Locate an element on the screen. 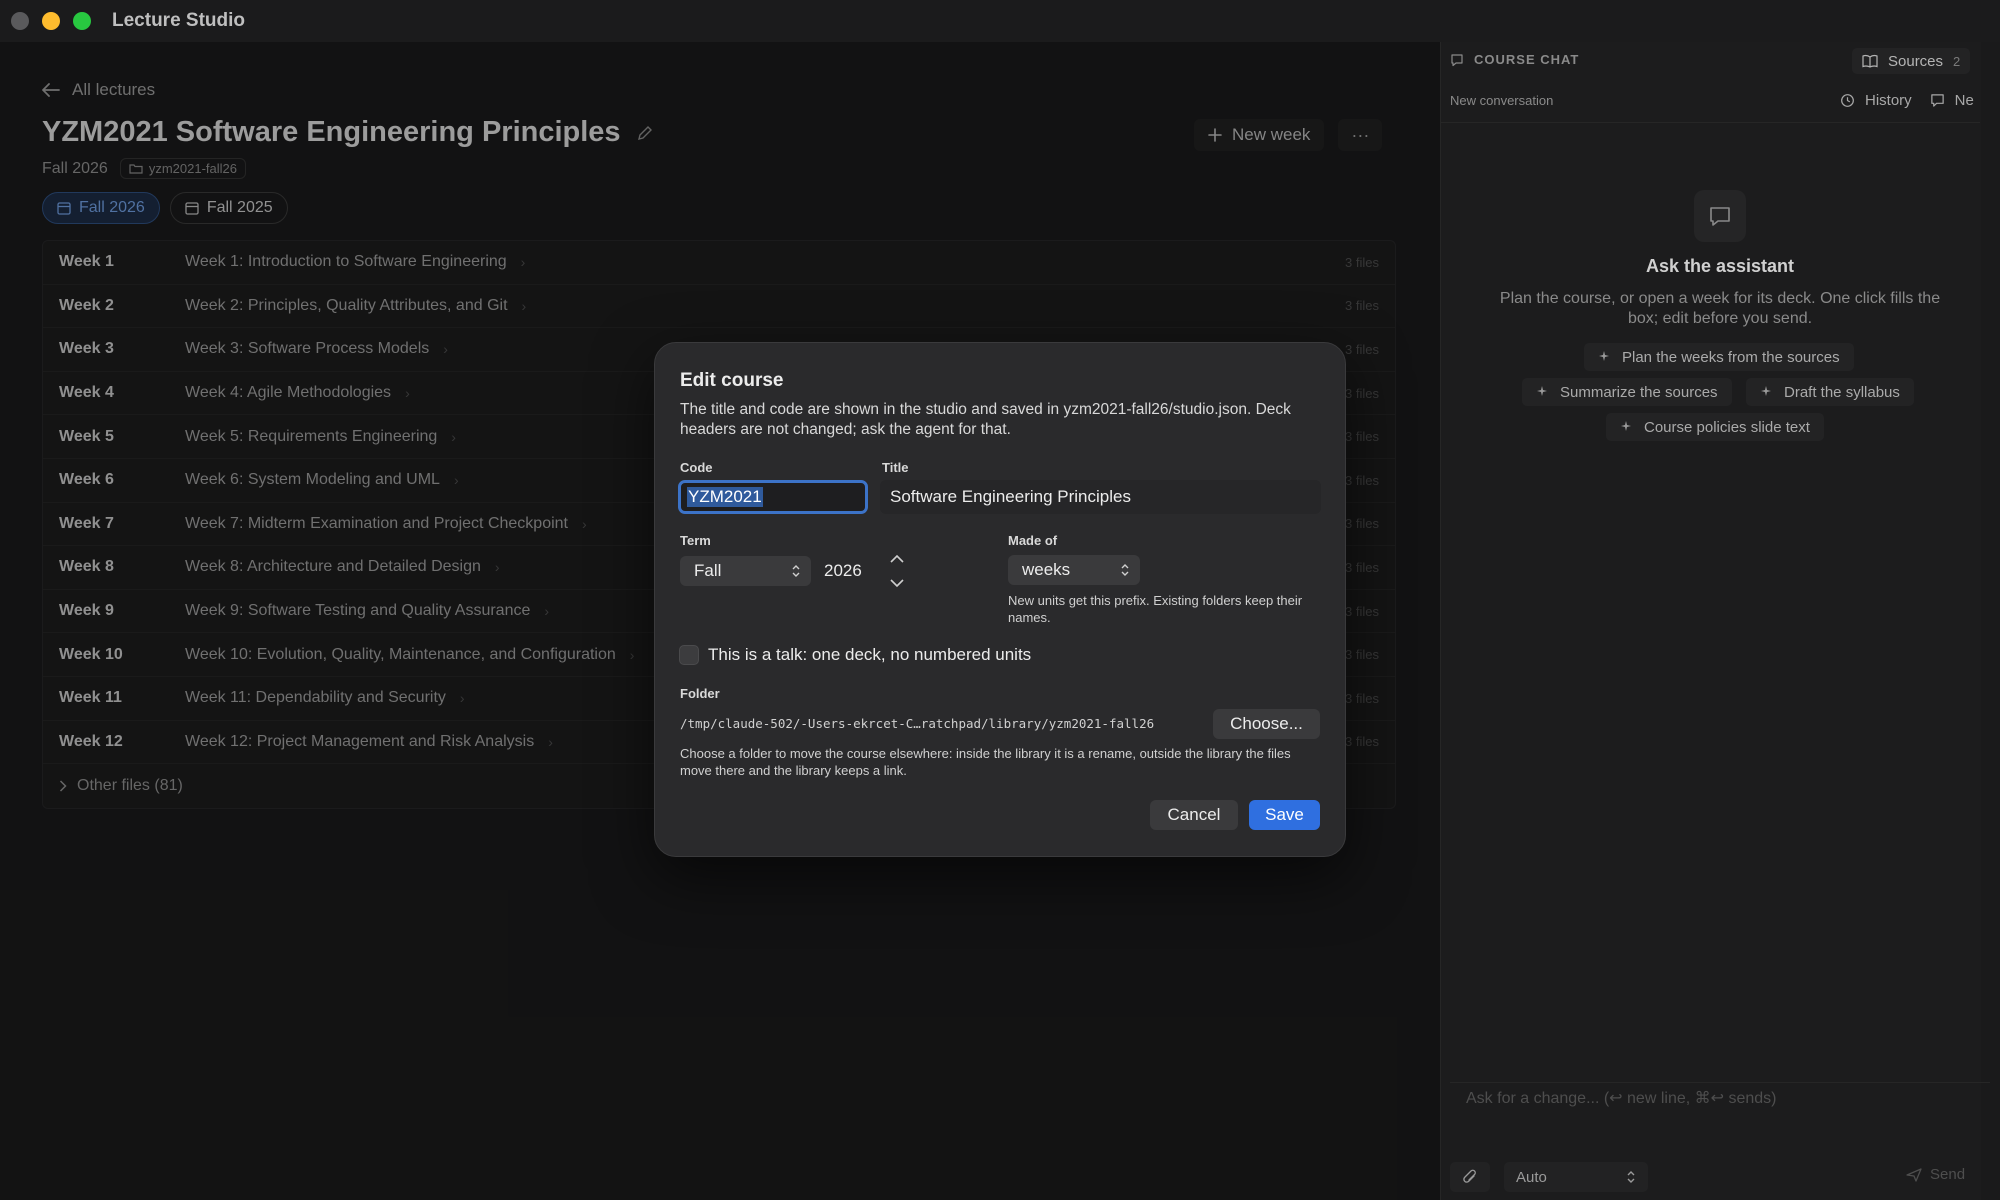 This screenshot has height=1200, width=2000. history-button: History is located at coordinates (1888, 100).